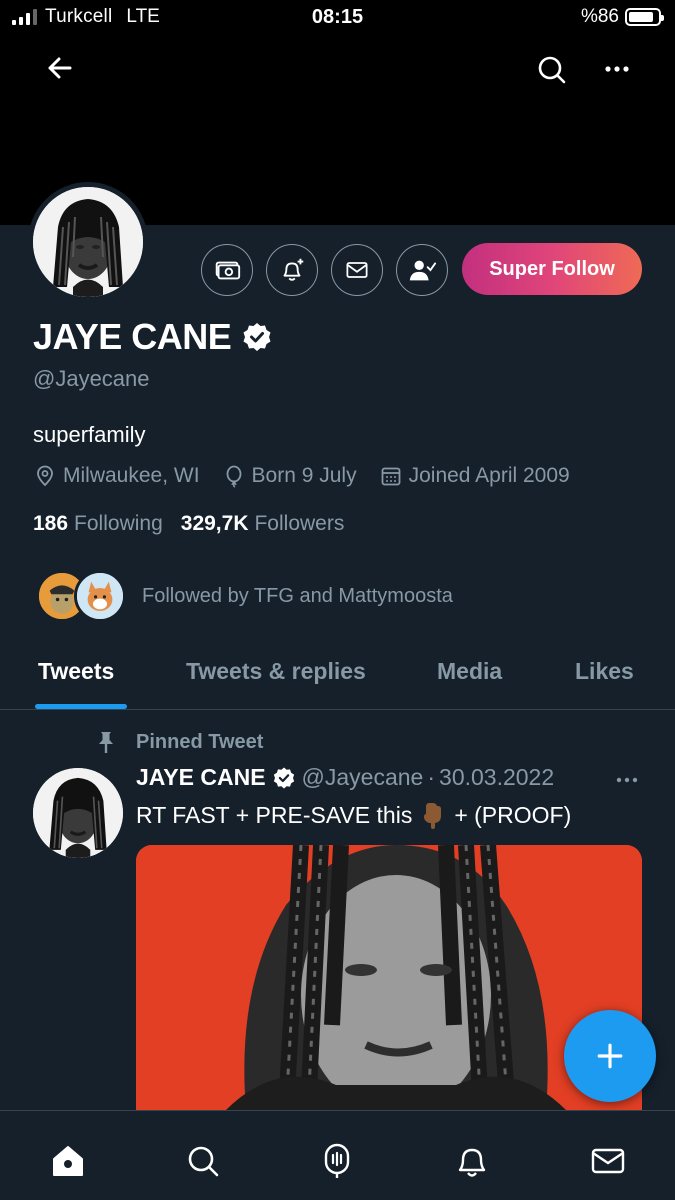 Image resolution: width=675 pixels, height=1200 pixels. Describe the element at coordinates (390, 476) in the screenshot. I see `calendar-icon` at that location.